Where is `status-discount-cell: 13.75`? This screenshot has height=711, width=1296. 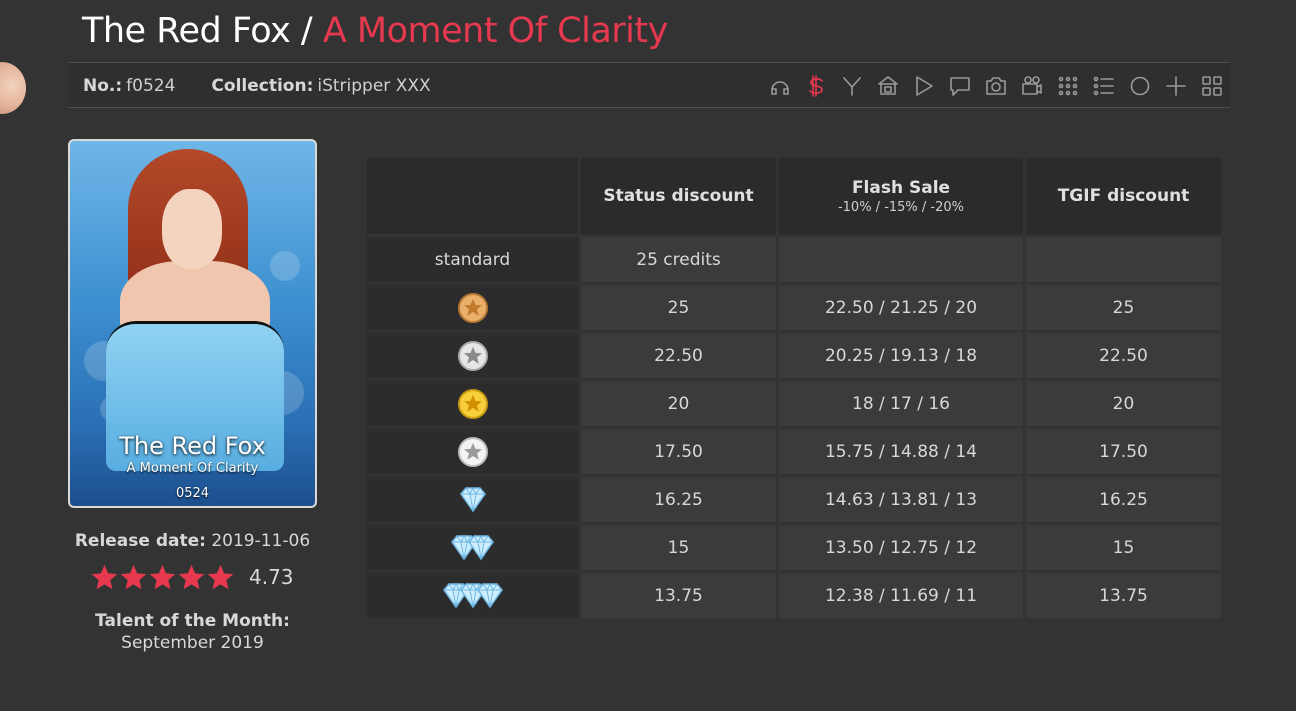 status-discount-cell: 13.75 is located at coordinates (678, 595).